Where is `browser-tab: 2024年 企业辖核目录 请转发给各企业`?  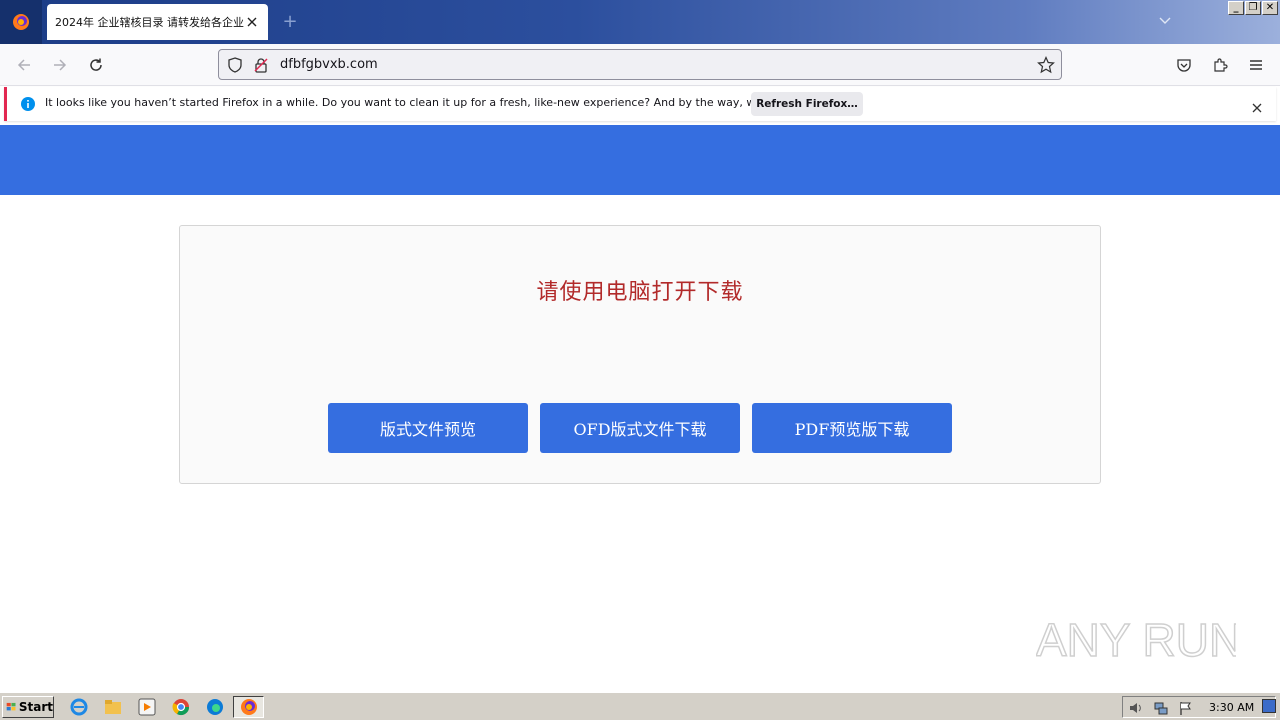 browser-tab: 2024年 企业辖核目录 请转发给各企业 is located at coordinates (157, 22).